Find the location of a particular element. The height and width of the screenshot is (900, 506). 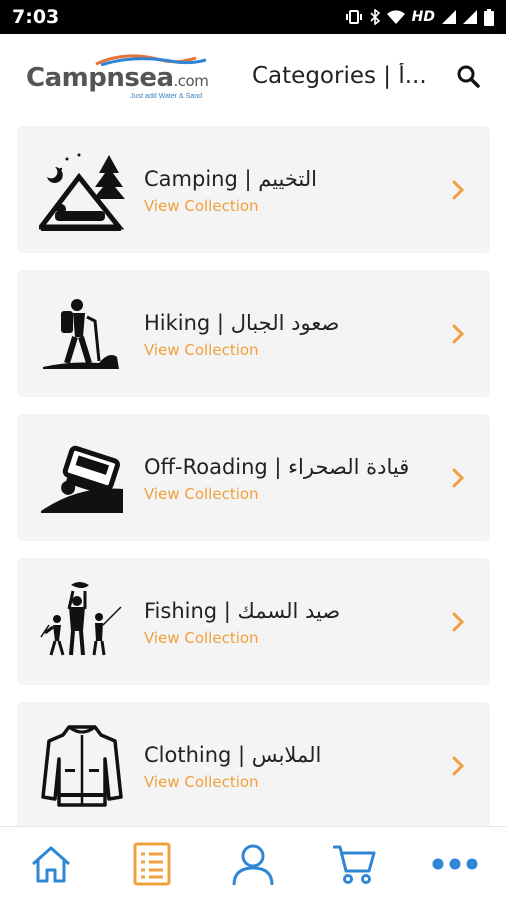

category-name: Camping | التخييم is located at coordinates (230, 178).